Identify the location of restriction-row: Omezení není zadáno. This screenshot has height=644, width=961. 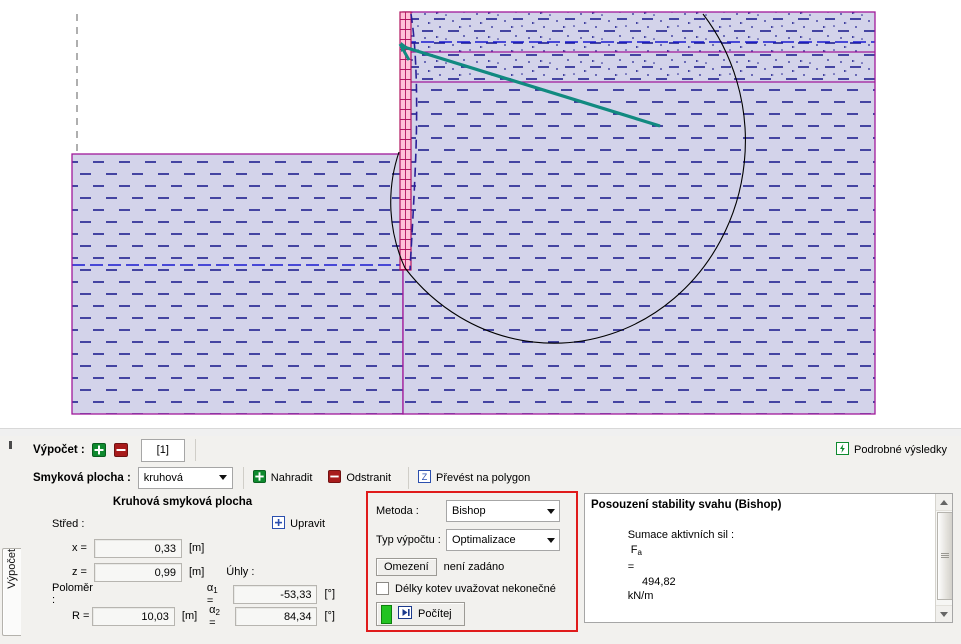
(476, 567).